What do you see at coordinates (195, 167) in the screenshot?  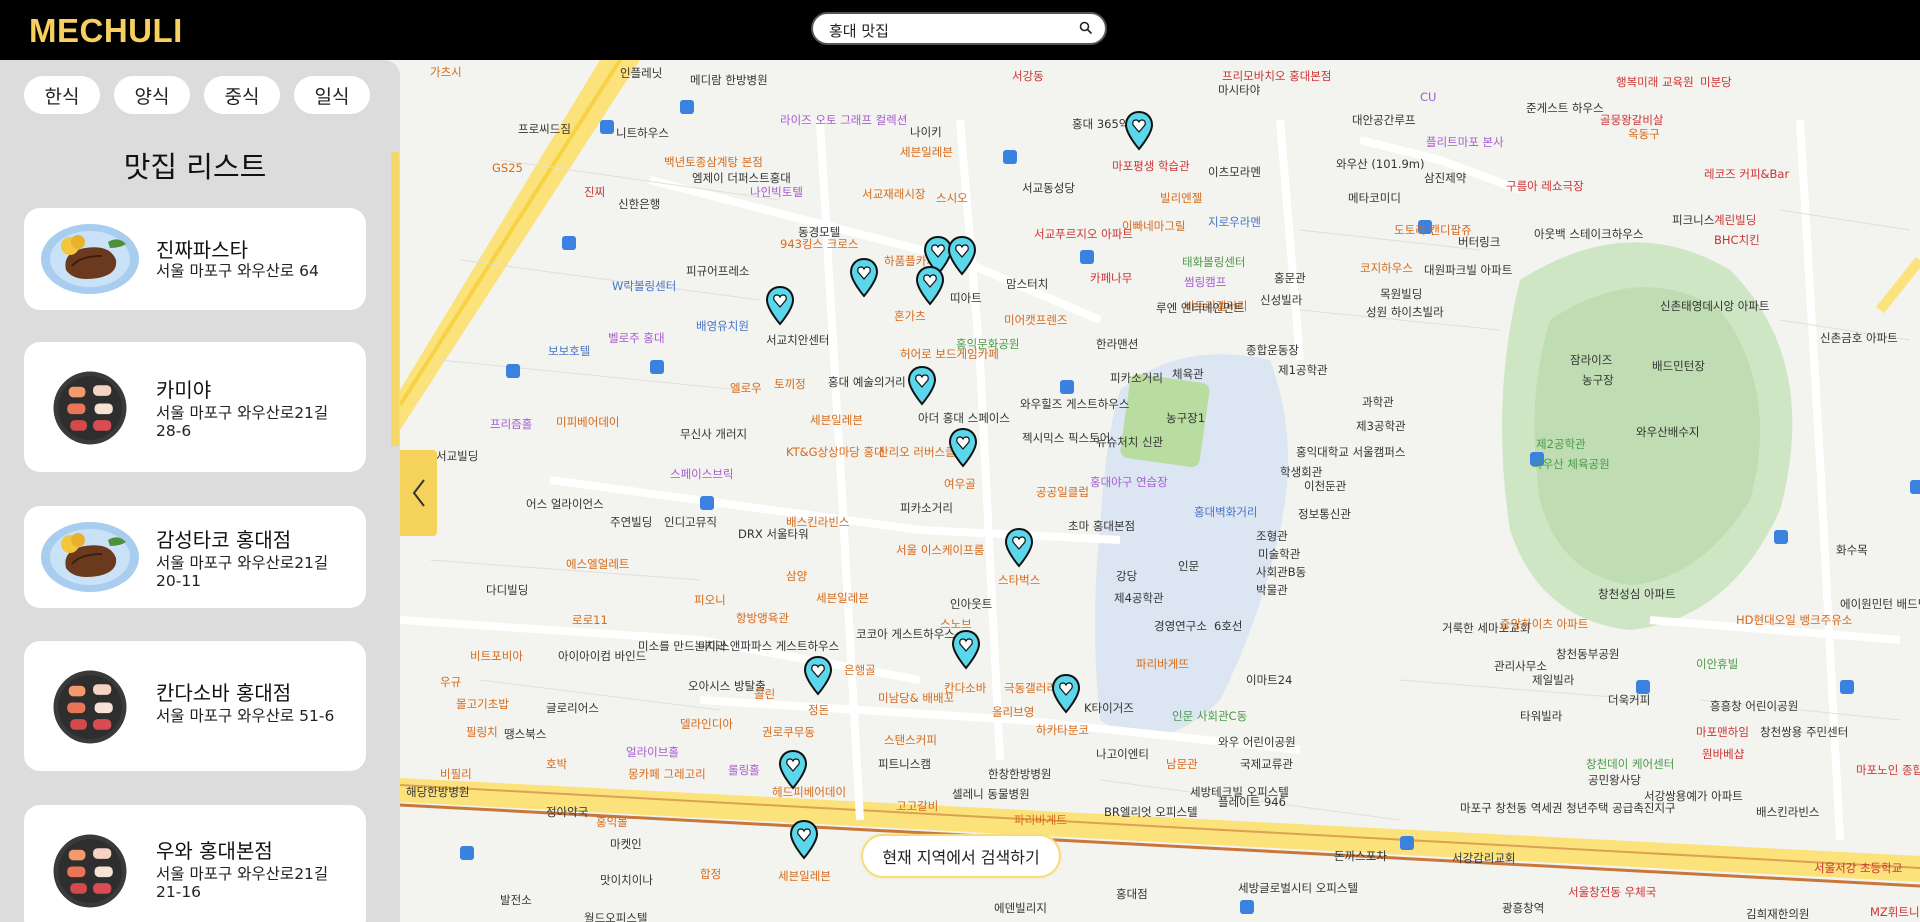 I see `list-title: 맛집 리스트` at bounding box center [195, 167].